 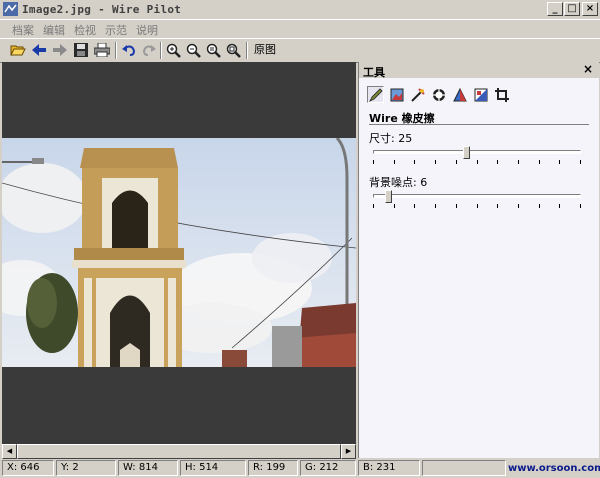 I want to click on zoom-out-icon, so click(x=193, y=50).